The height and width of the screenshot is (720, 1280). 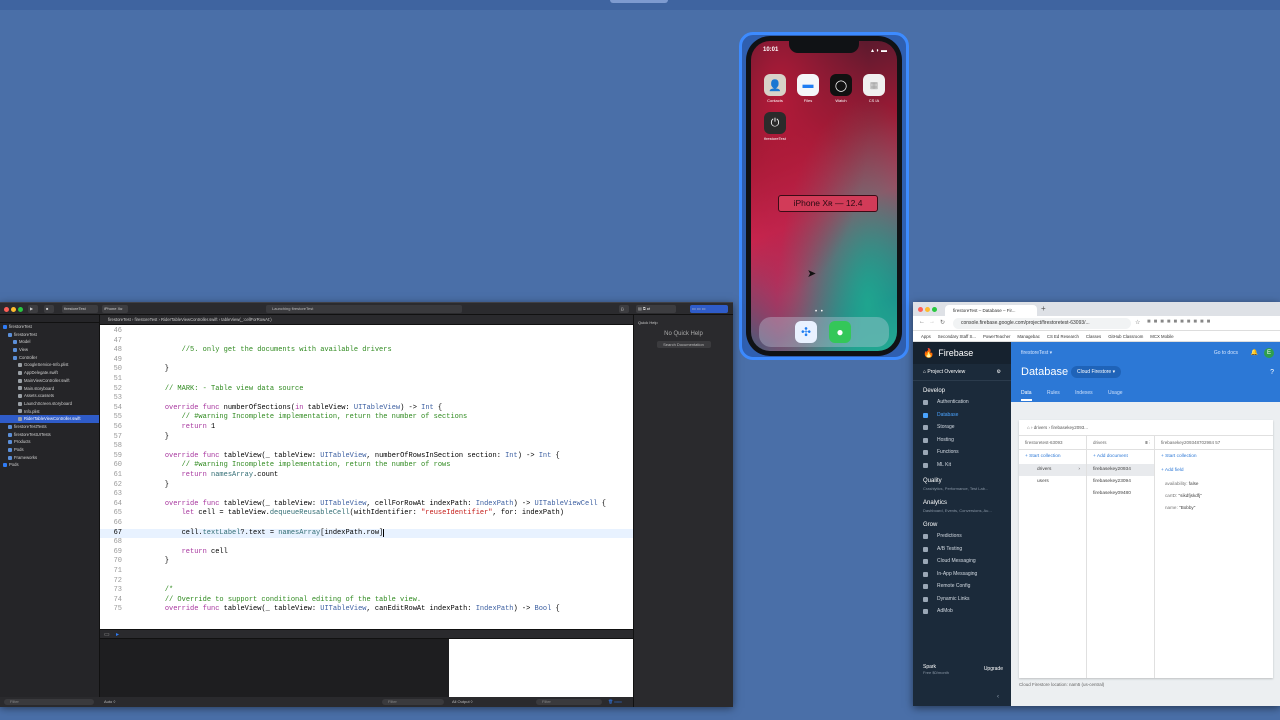 What do you see at coordinates (962, 415) in the screenshot?
I see `sidebar-item-database: Database` at bounding box center [962, 415].